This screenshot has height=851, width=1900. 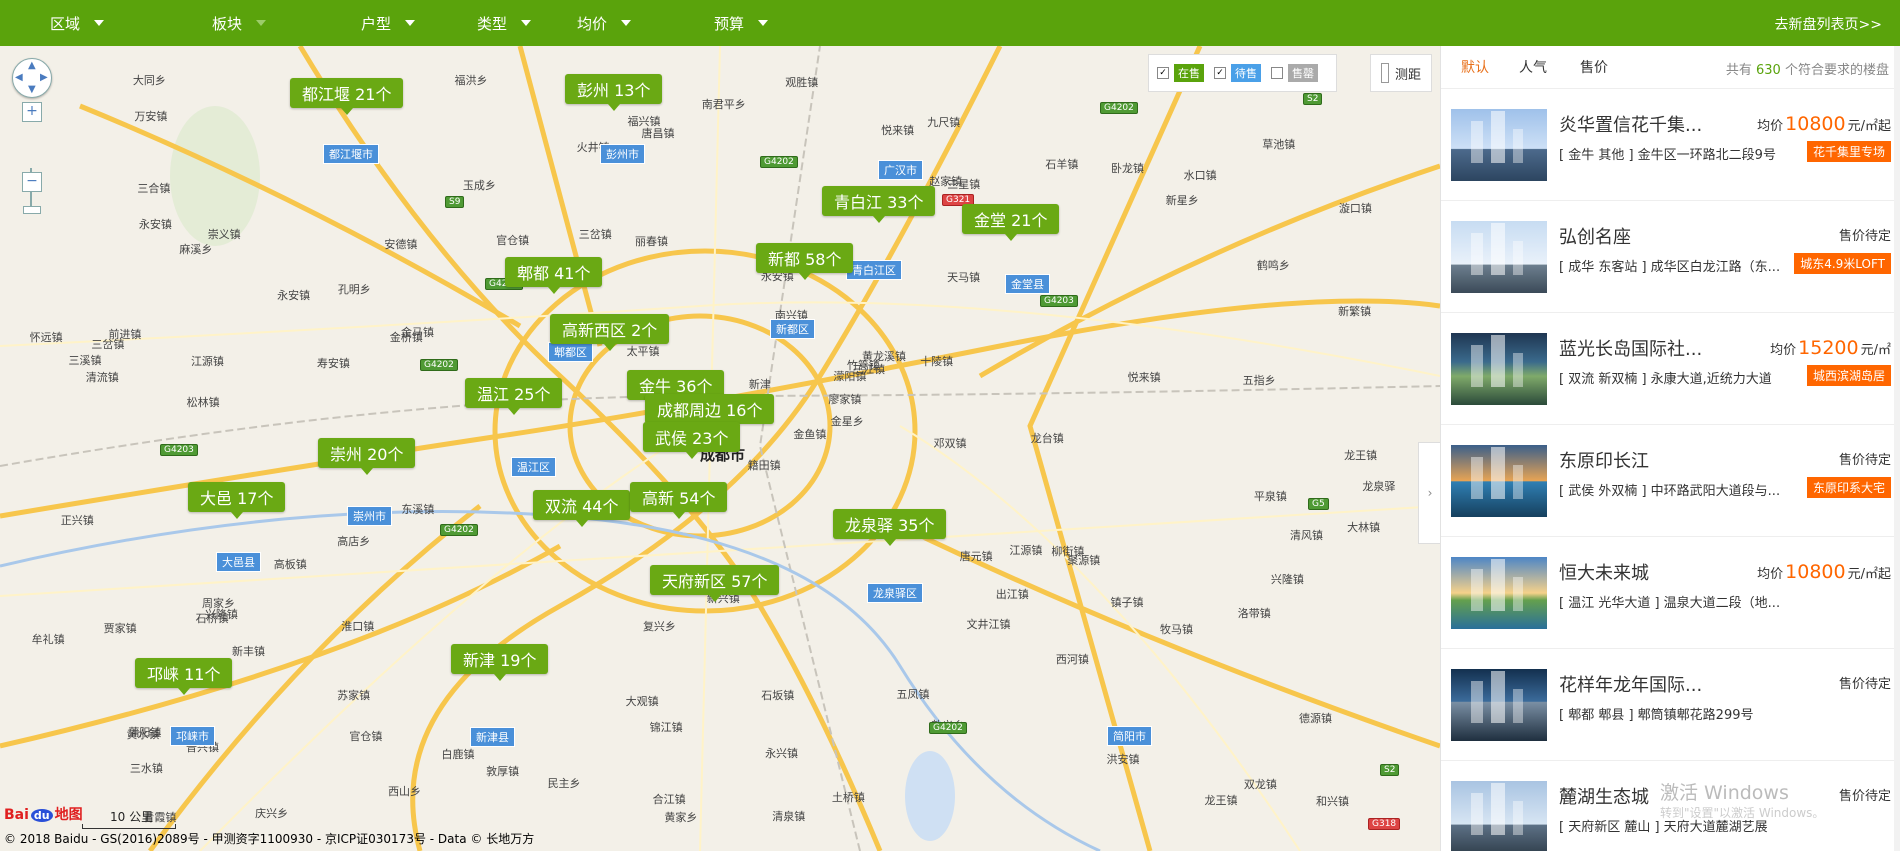 I want to click on district-marker: 龙泉驿 35个, so click(x=890, y=527).